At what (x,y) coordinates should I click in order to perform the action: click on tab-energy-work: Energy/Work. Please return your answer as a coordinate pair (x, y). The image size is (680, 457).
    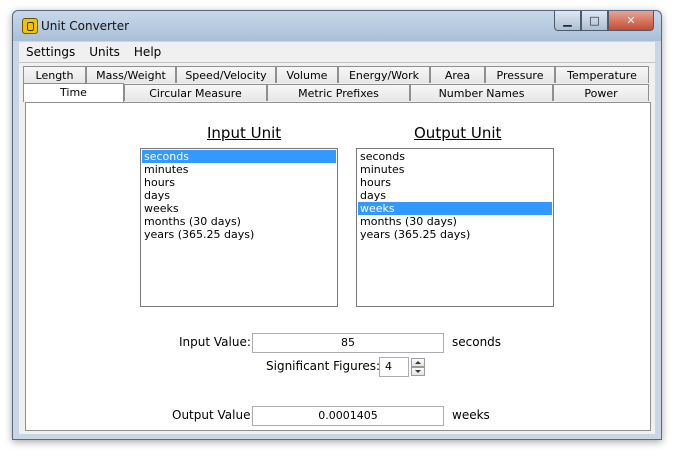
    Looking at the image, I should click on (384, 74).